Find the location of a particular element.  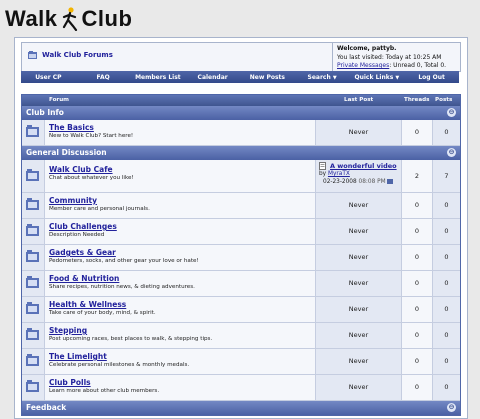

forum-link: The Basics is located at coordinates (71, 127).